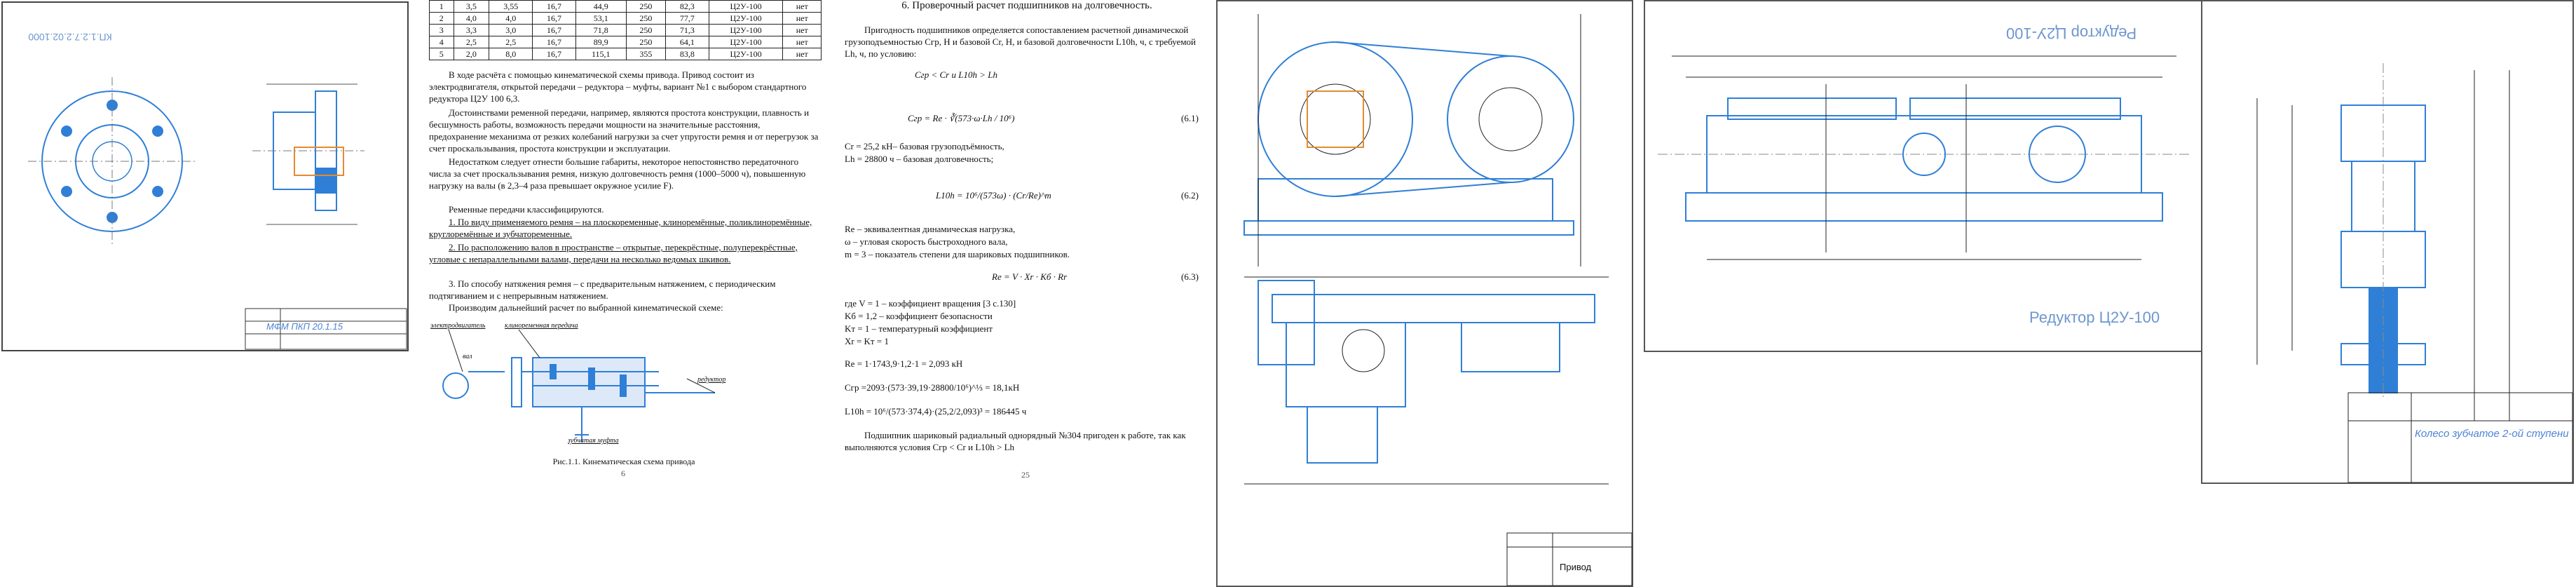  What do you see at coordinates (623, 462) in the screenshot?
I see `figure-caption: Рис.1.1. Кинематическая схема привода` at bounding box center [623, 462].